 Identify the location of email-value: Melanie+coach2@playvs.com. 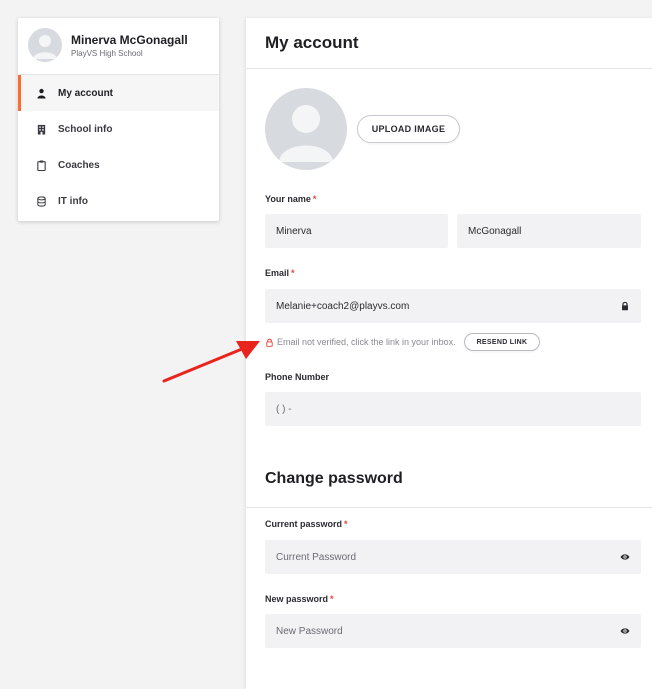
(343, 306).